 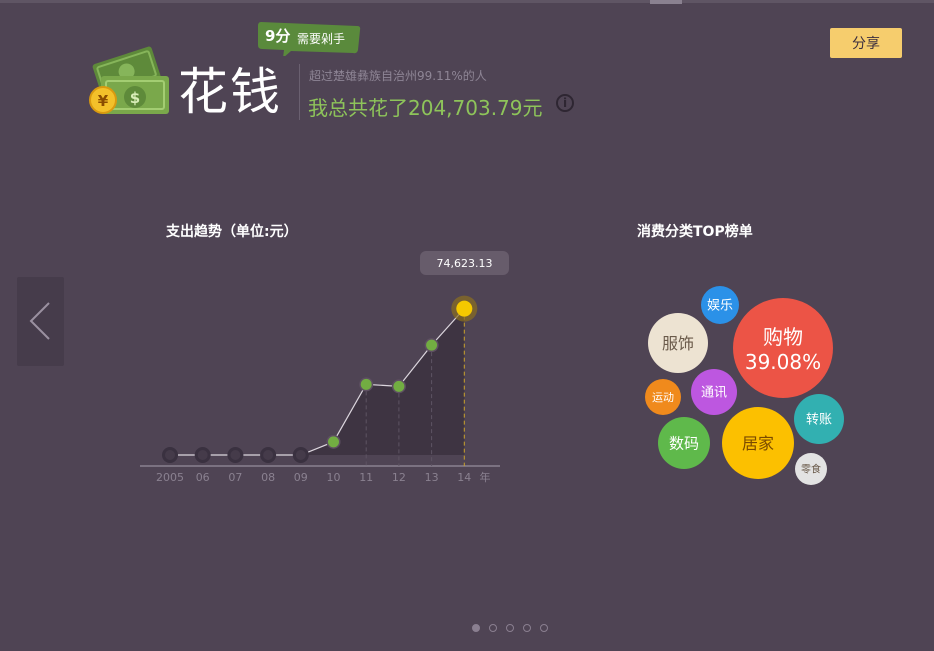 I want to click on share-button: 分享, so click(x=866, y=43).